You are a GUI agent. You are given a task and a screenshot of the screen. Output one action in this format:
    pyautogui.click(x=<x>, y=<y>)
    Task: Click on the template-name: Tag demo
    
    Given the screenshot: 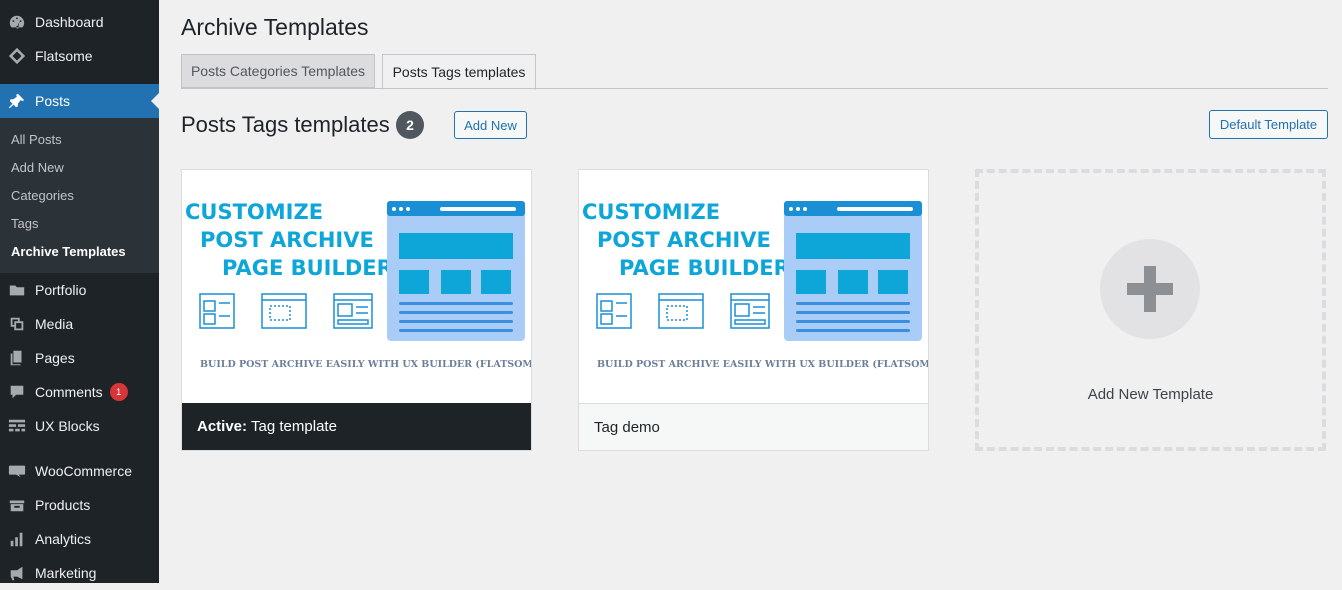 What is the action you would take?
    pyautogui.click(x=627, y=427)
    